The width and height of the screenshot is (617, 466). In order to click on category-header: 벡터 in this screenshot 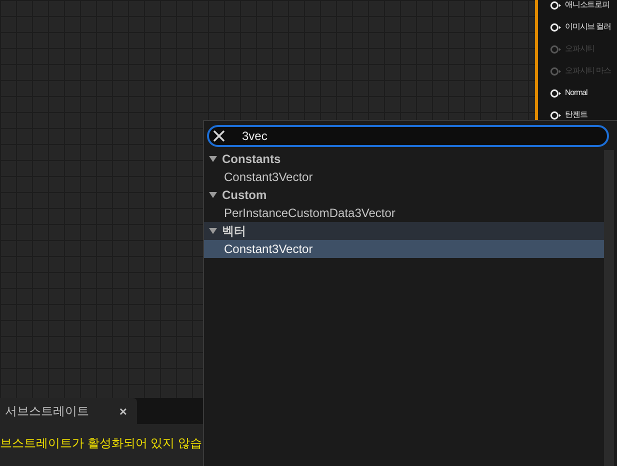, I will do `click(404, 231)`.